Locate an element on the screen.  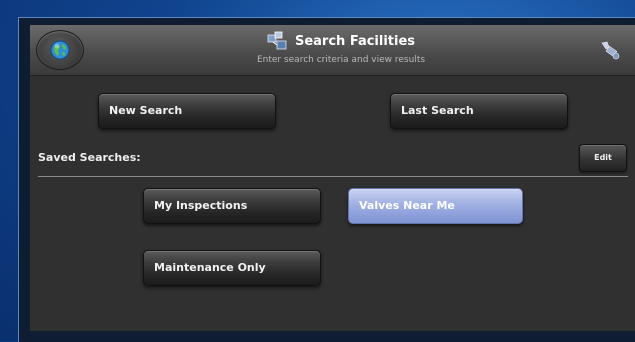
new-search-label: New Search is located at coordinates (146, 110).